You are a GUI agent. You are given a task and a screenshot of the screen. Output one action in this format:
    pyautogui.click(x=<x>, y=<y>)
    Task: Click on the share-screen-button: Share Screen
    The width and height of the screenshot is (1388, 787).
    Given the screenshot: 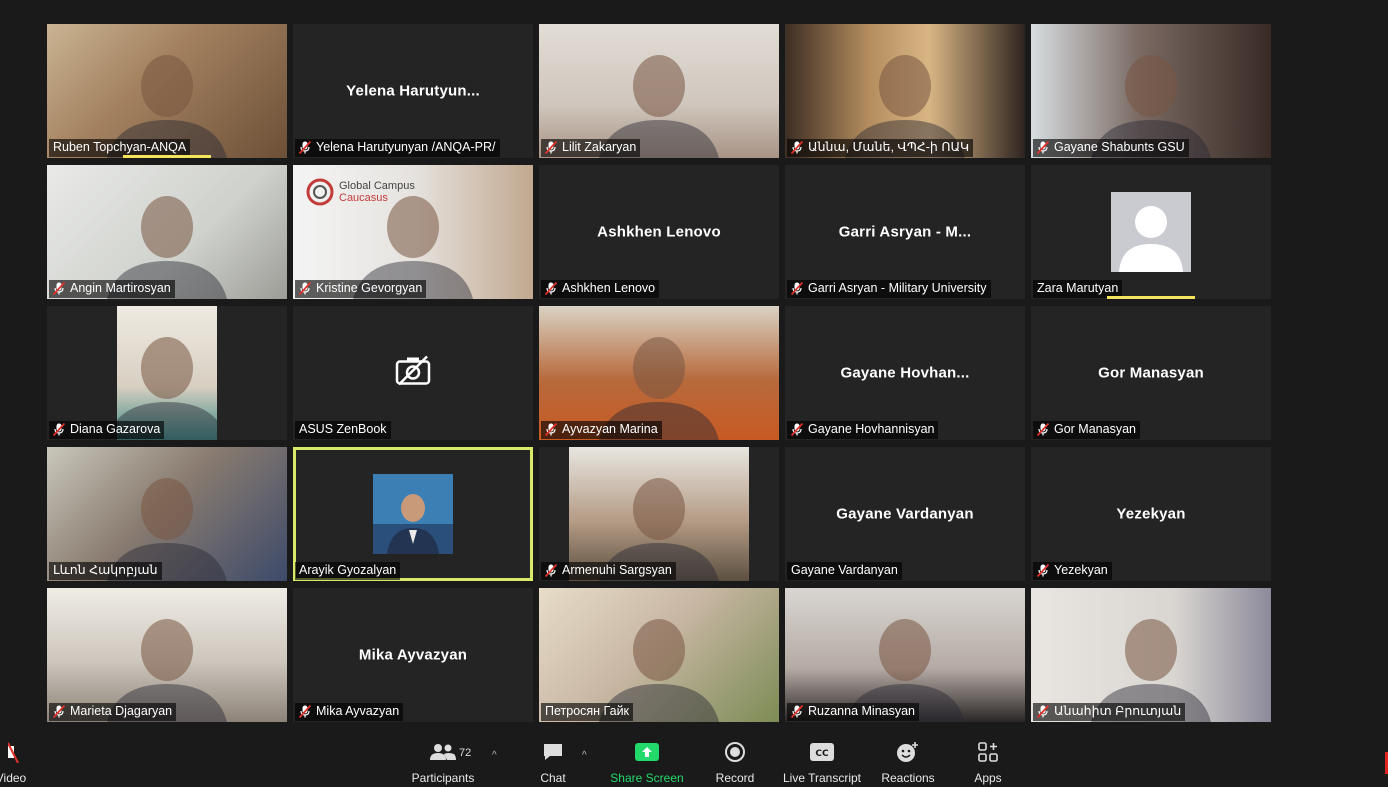 What is the action you would take?
    pyautogui.click(x=647, y=762)
    